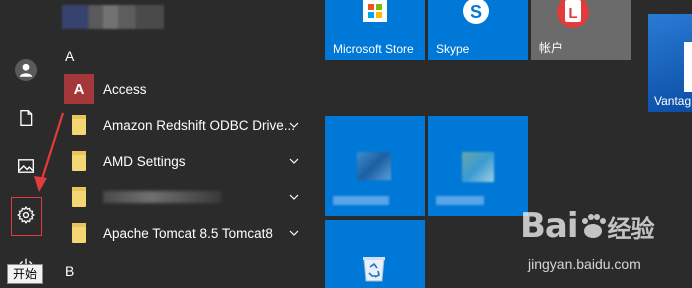 Image resolution: width=692 pixels, height=288 pixels. Describe the element at coordinates (688, 67) in the screenshot. I see `vantage-icon` at that location.